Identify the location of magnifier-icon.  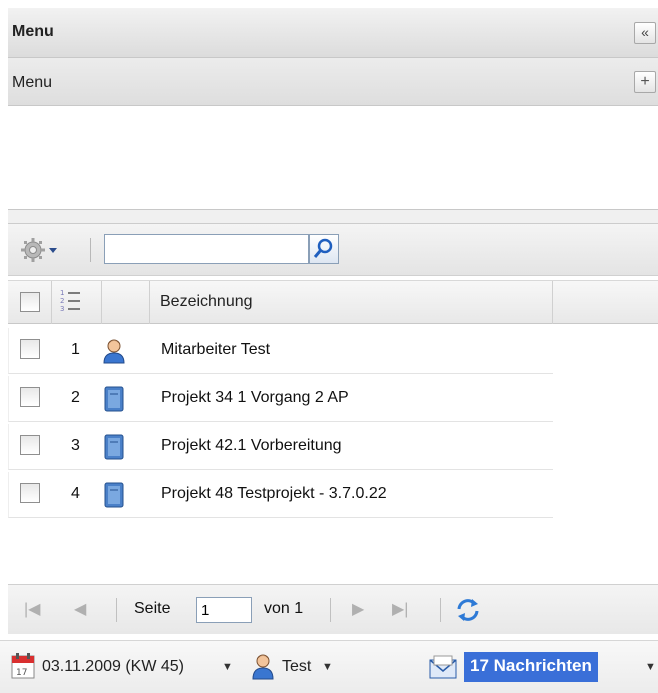
(323, 248).